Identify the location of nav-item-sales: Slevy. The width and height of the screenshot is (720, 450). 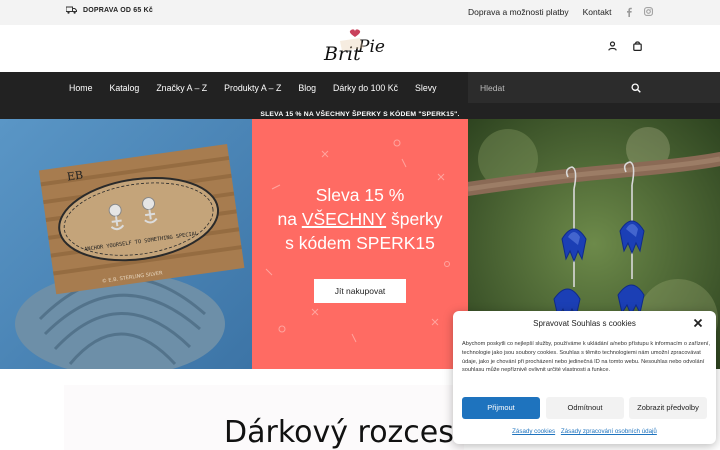
(426, 88).